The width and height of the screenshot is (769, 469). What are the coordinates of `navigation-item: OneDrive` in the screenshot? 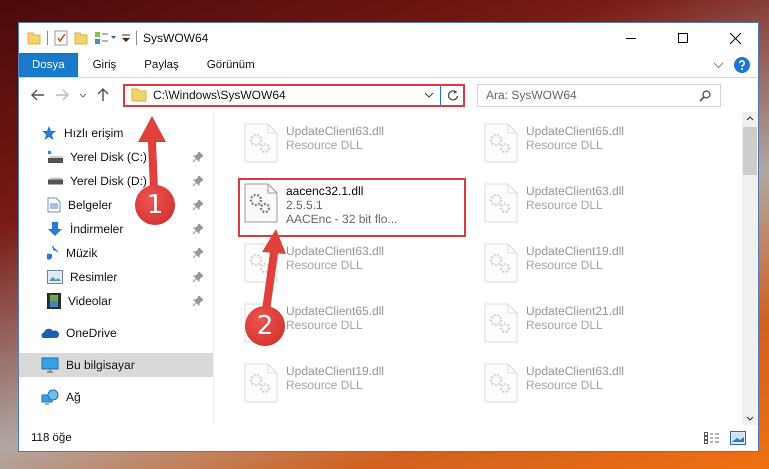 It's located at (116, 333).